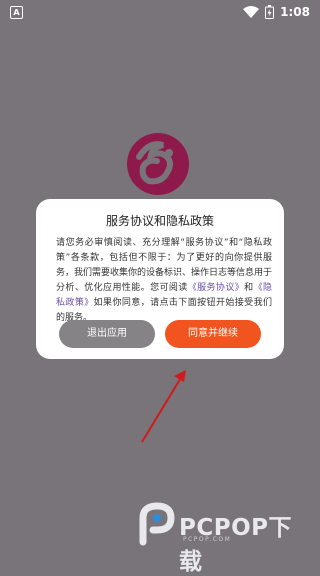  I want to click on watermark-subtext: PCPOP.COM, so click(207, 539).